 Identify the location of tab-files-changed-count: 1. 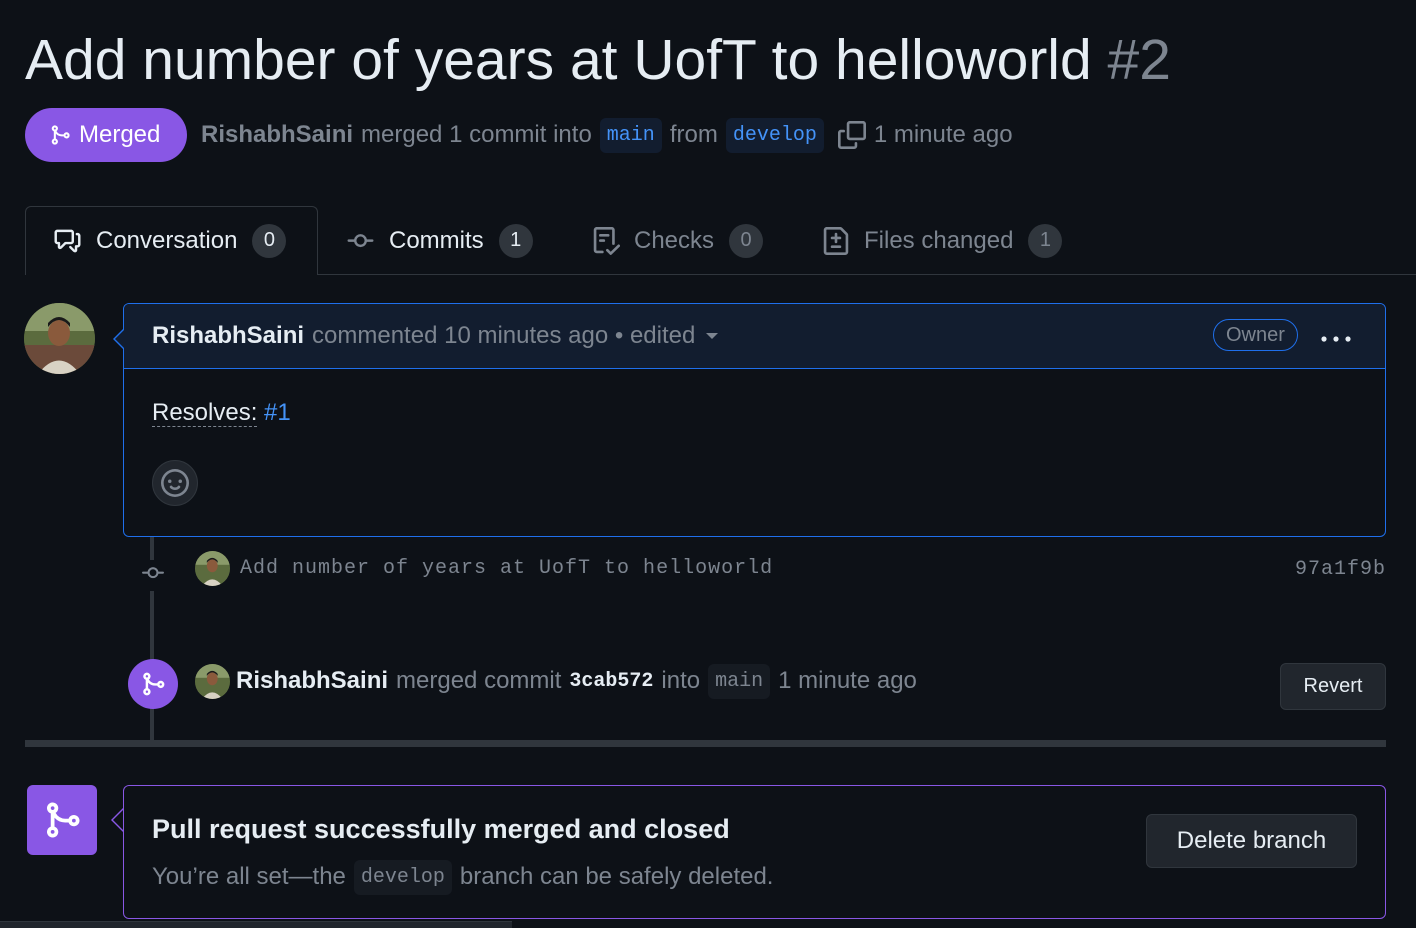
(1045, 240).